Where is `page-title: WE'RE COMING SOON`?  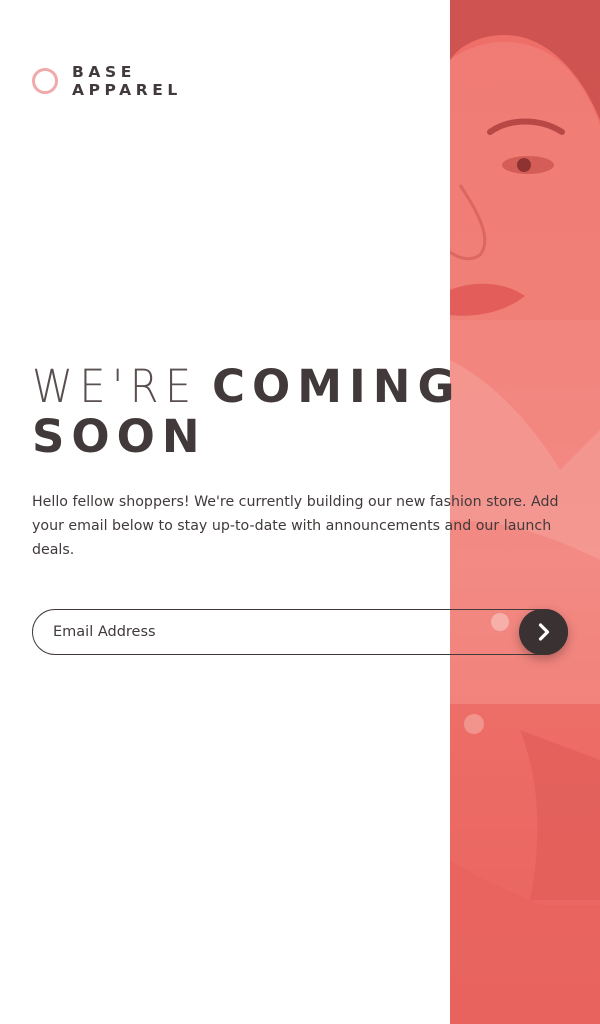 page-title: WE'RE COMING SOON is located at coordinates (302, 412).